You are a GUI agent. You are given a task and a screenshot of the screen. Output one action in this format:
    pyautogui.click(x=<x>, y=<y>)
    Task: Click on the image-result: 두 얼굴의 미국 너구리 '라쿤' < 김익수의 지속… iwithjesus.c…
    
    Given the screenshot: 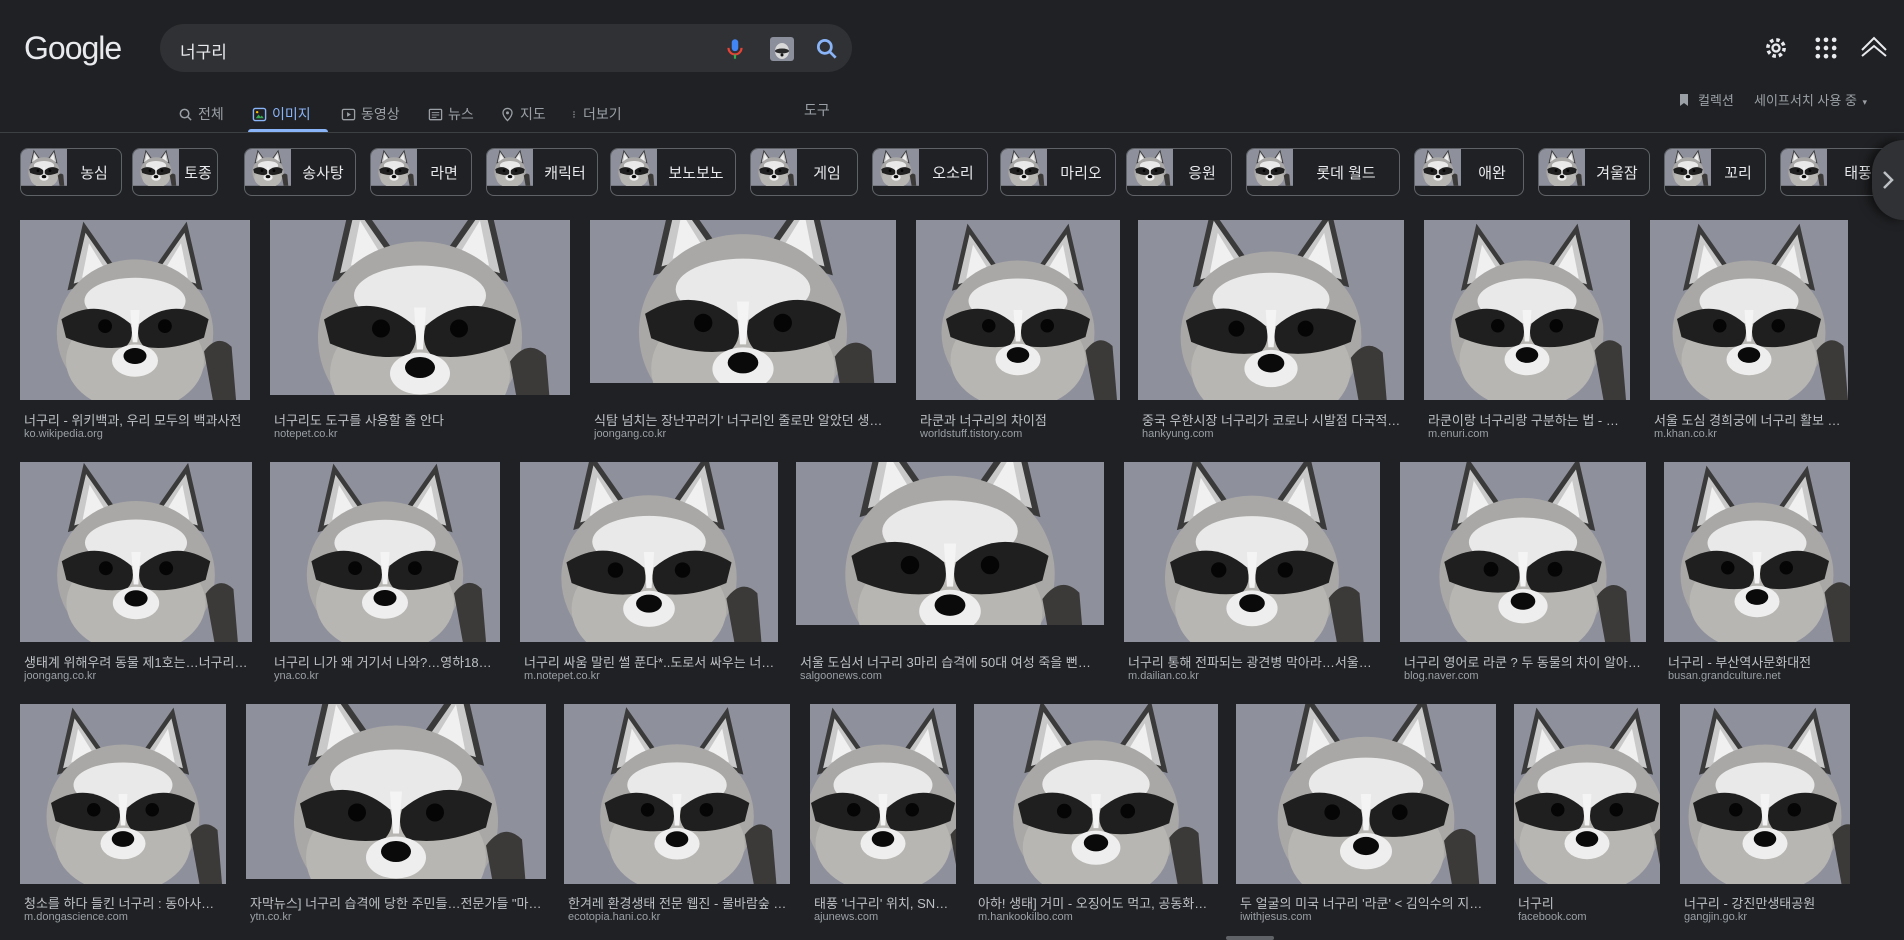 What is the action you would take?
    pyautogui.click(x=1366, y=816)
    